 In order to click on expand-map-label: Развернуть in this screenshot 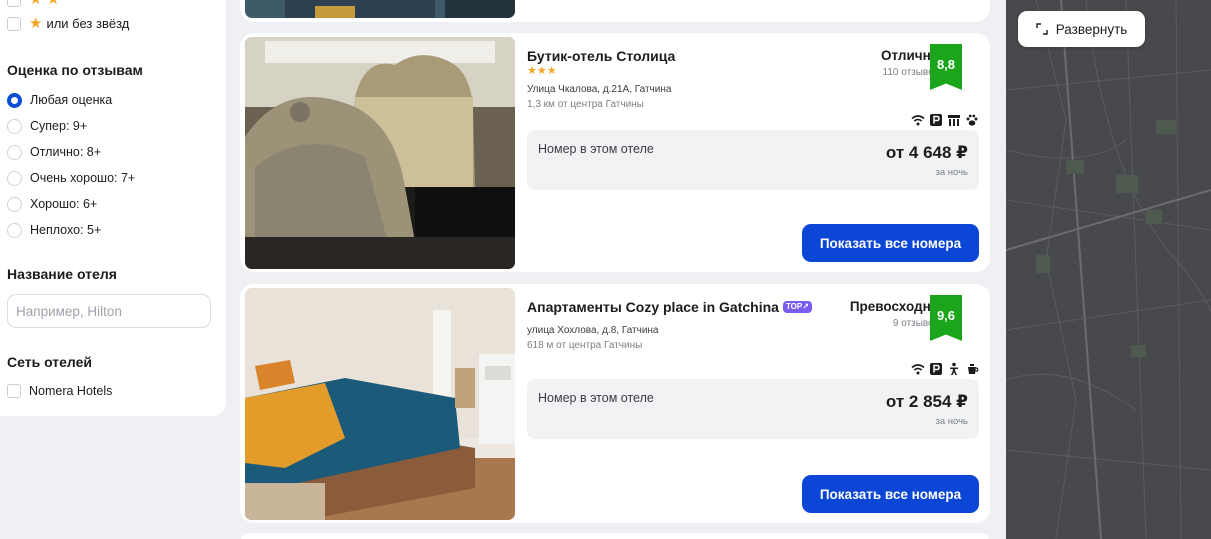, I will do `click(1091, 29)`.